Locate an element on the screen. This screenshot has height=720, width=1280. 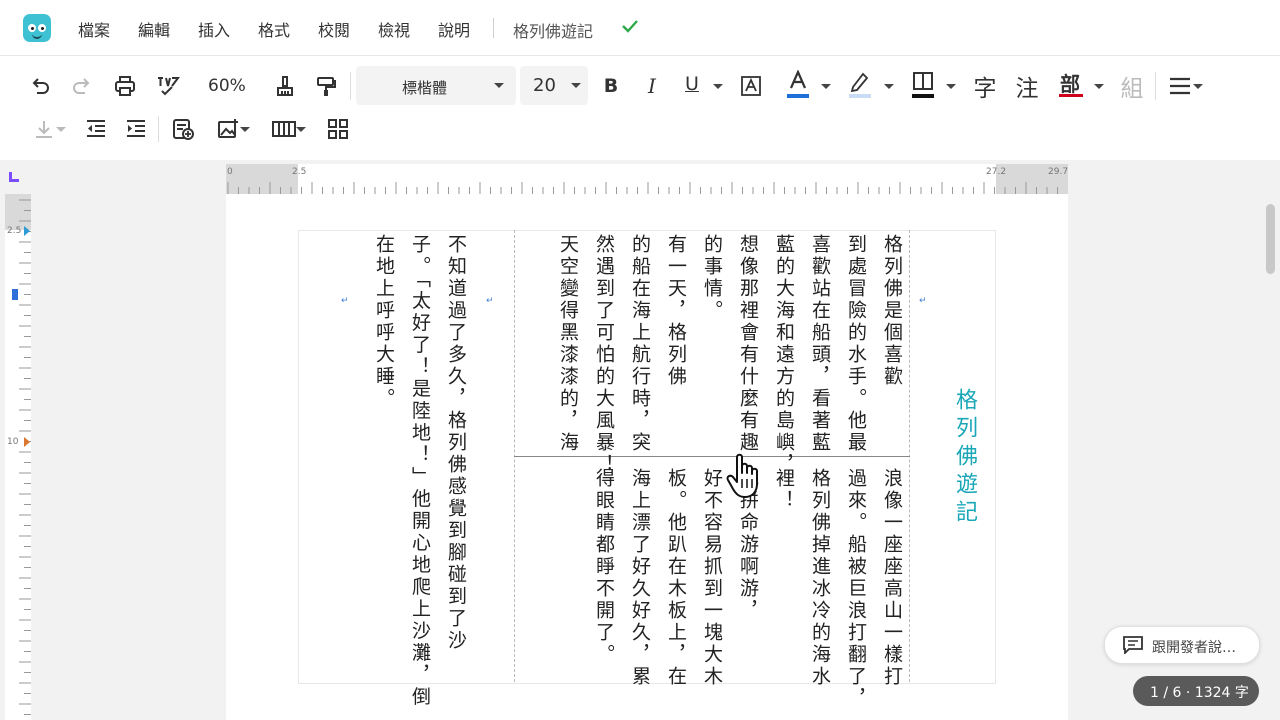
font-family-value: 標楷體 is located at coordinates (425, 88).